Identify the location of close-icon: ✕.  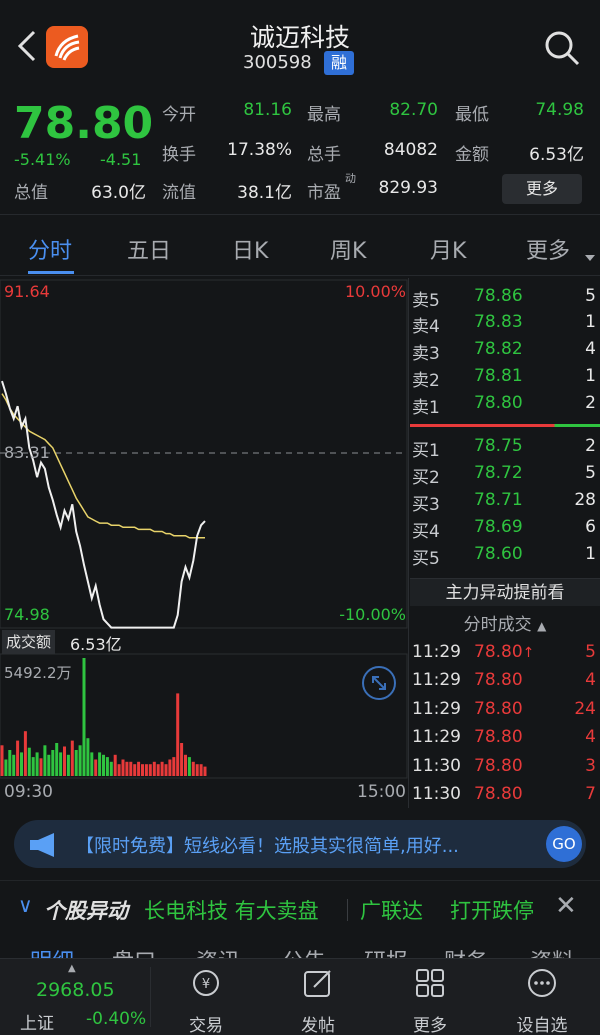
(566, 906).